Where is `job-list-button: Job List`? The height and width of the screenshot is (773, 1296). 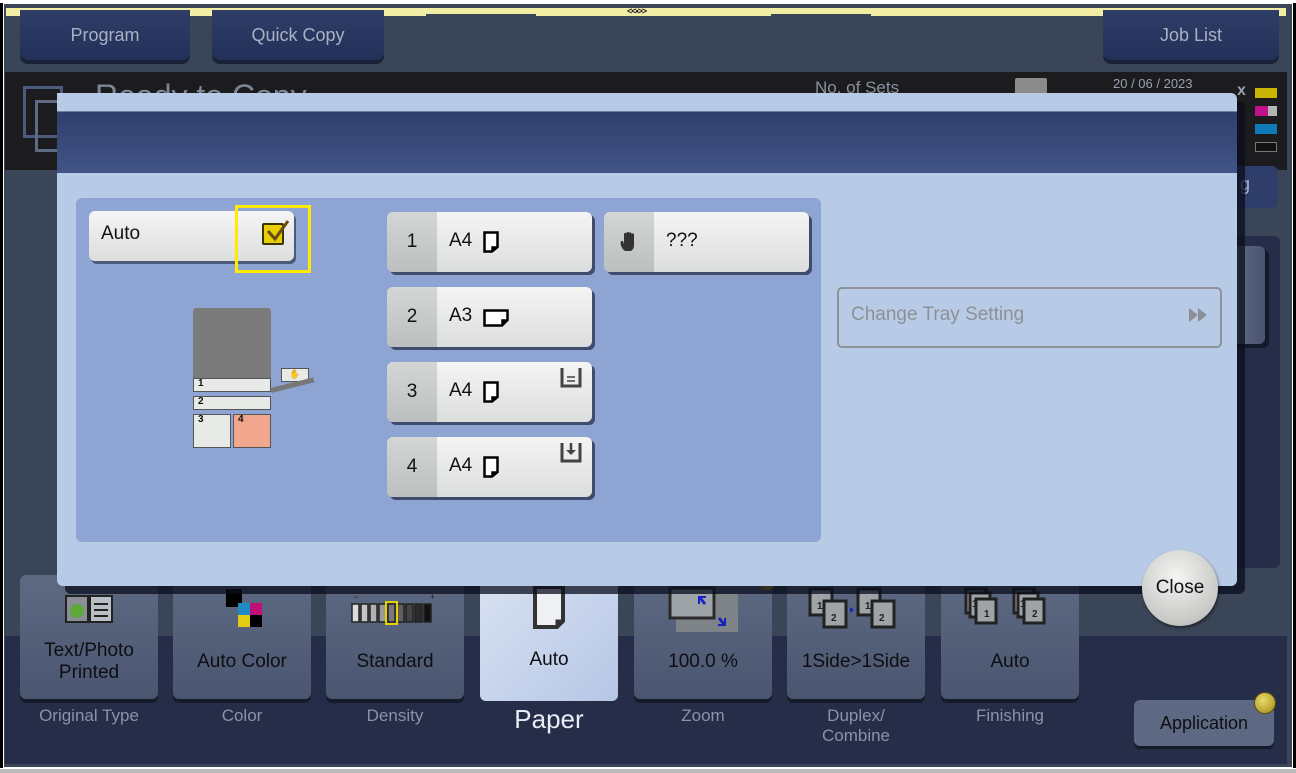 job-list-button: Job List is located at coordinates (1191, 35).